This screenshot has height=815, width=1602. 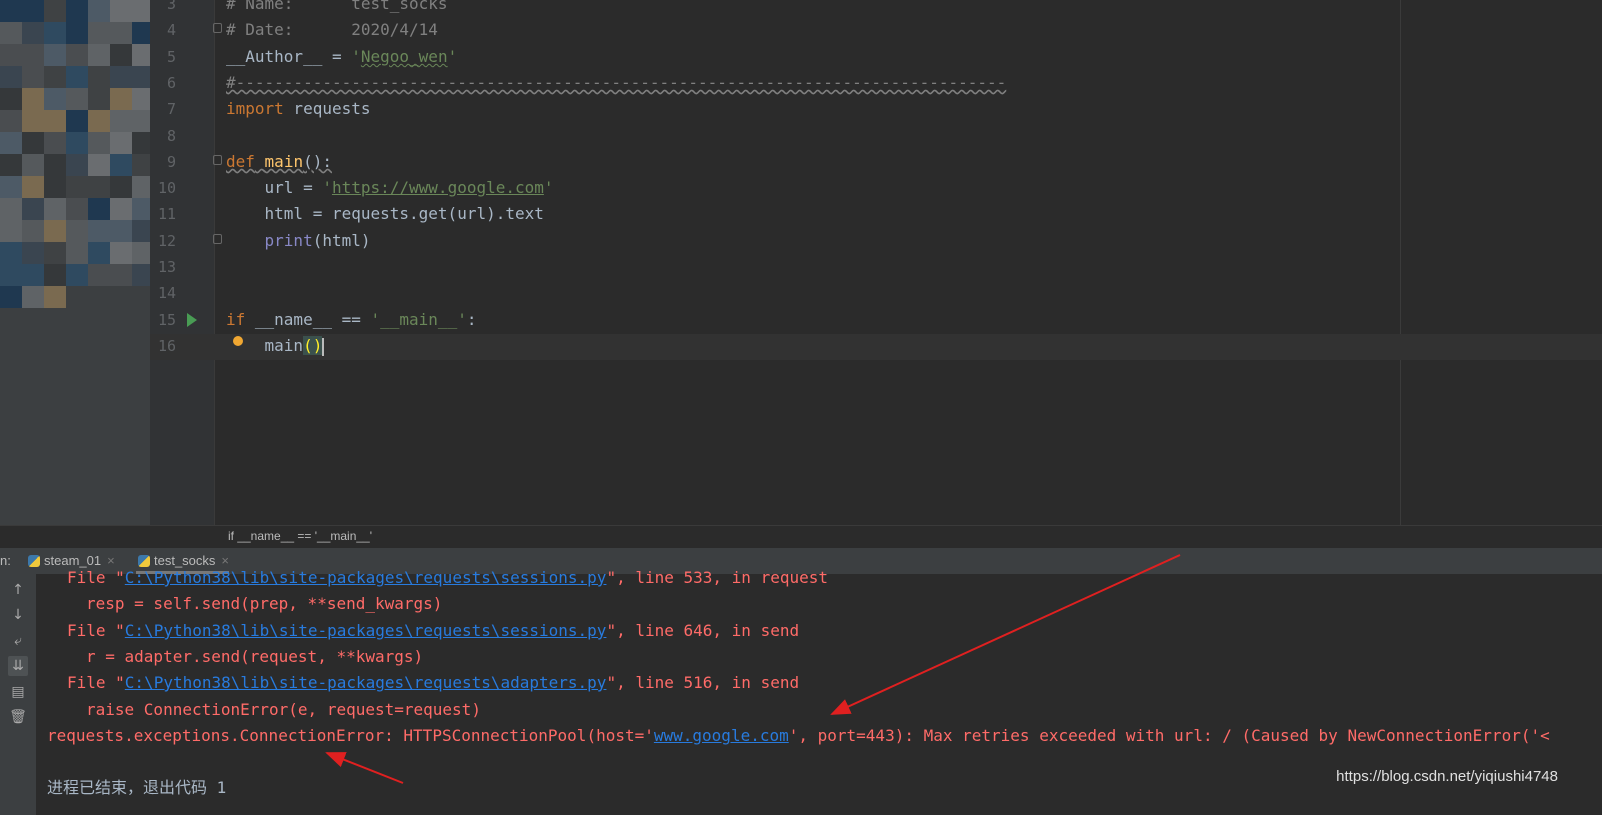 What do you see at coordinates (18, 615) in the screenshot?
I see `arrow-down-icon: ↓` at bounding box center [18, 615].